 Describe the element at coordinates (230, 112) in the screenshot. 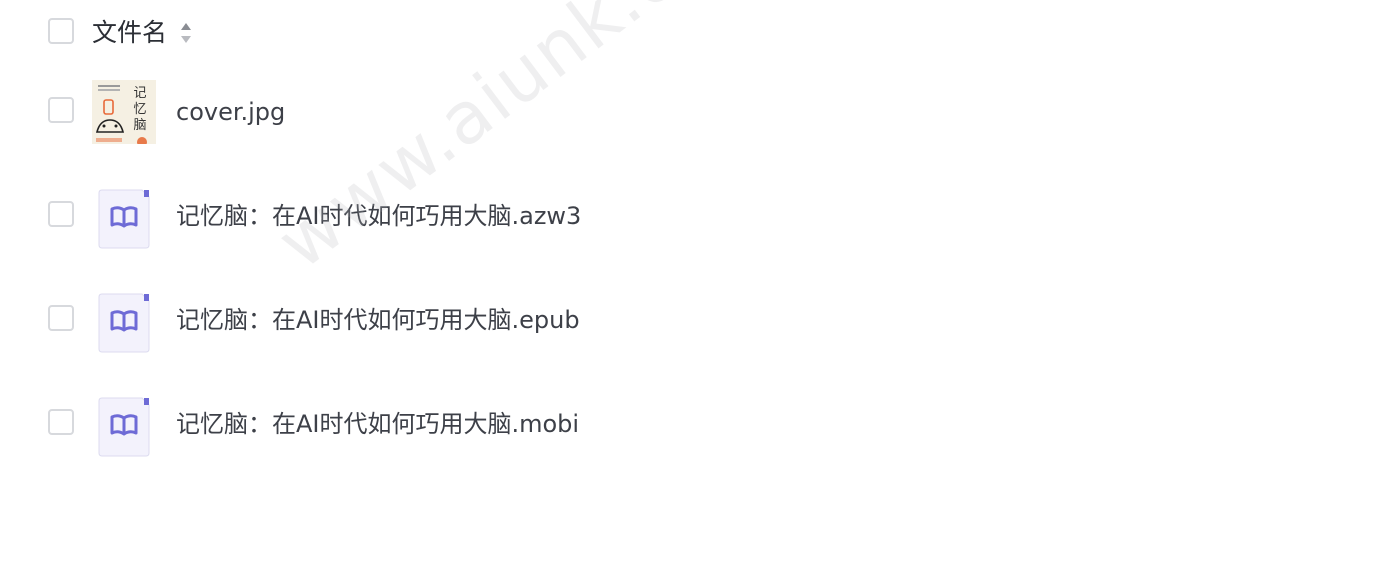

I see `file-name: cover.jpg` at that location.